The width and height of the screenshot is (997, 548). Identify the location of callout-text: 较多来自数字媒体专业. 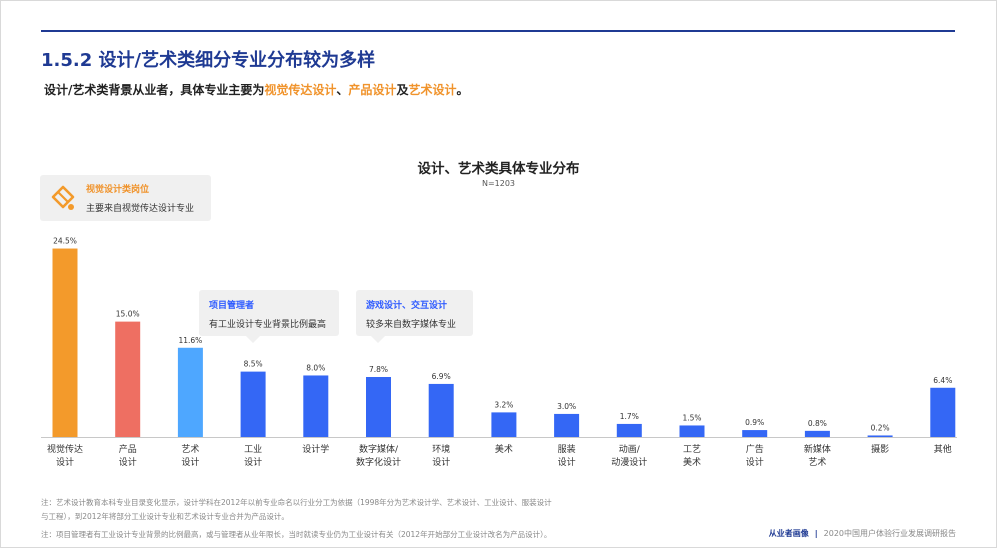
(411, 325).